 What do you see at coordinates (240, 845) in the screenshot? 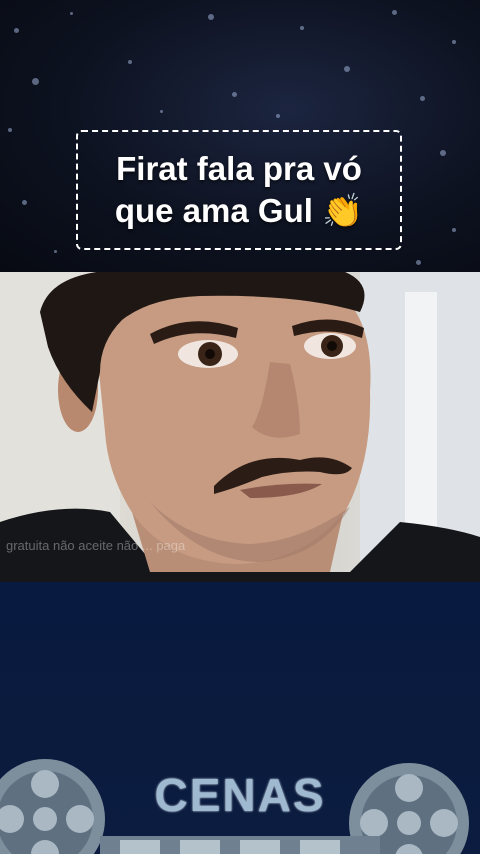
I see `film-strip-icon` at bounding box center [240, 845].